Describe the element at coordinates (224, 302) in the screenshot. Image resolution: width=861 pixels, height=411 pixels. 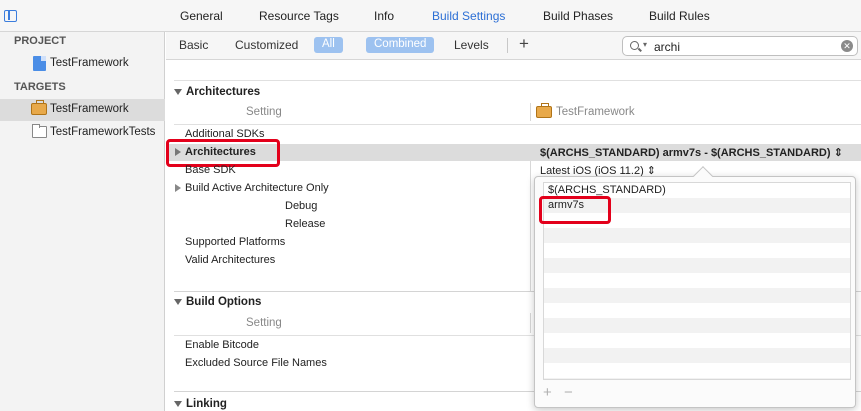
I see `section-title: Build Options` at that location.